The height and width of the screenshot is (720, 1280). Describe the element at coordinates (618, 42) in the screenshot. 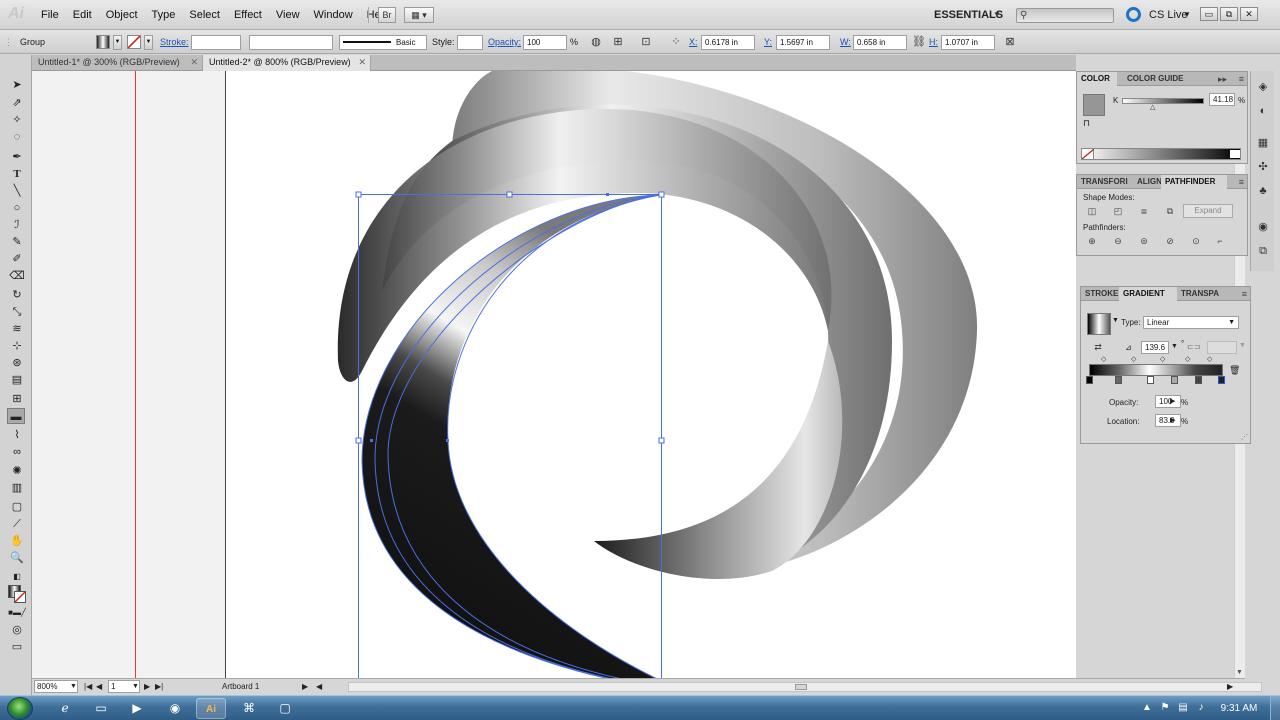

I see `align-to-selection-icon: ⊞` at that location.